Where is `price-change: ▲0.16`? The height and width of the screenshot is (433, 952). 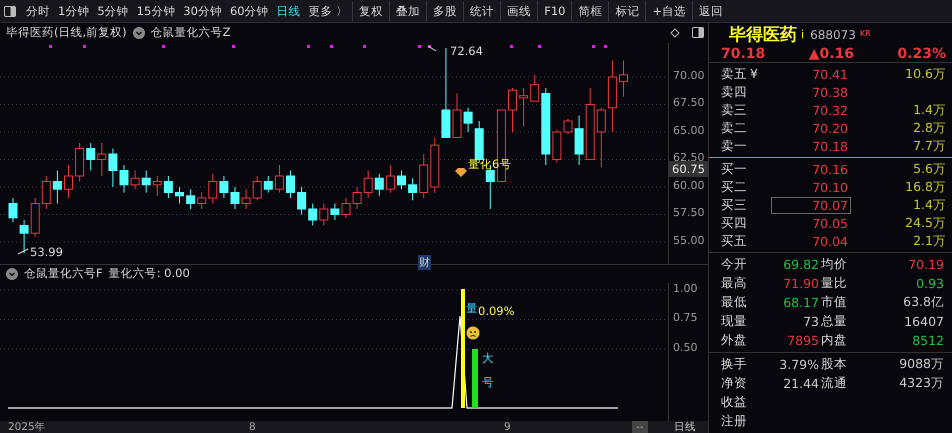
price-change: ▲0.16 is located at coordinates (831, 54).